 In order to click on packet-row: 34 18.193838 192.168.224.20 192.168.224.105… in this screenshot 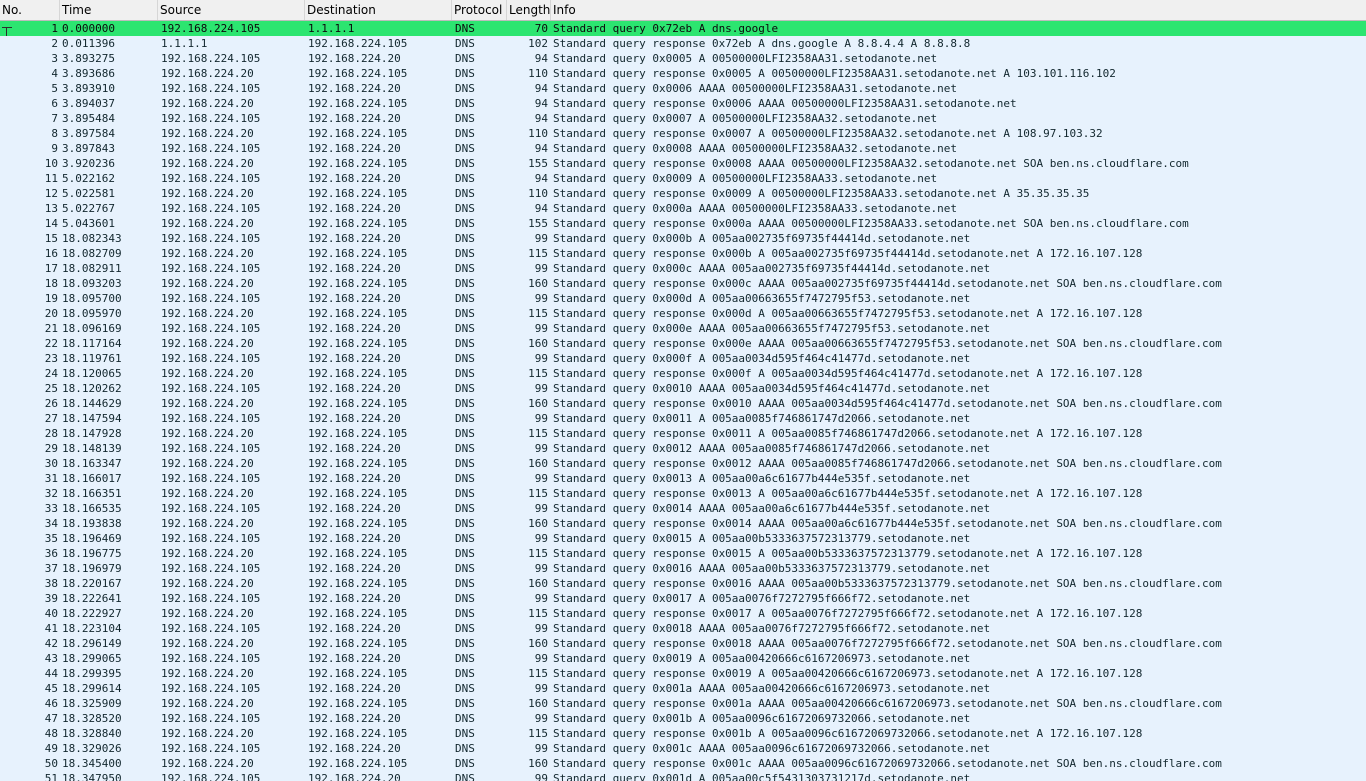, I will do `click(683, 523)`.